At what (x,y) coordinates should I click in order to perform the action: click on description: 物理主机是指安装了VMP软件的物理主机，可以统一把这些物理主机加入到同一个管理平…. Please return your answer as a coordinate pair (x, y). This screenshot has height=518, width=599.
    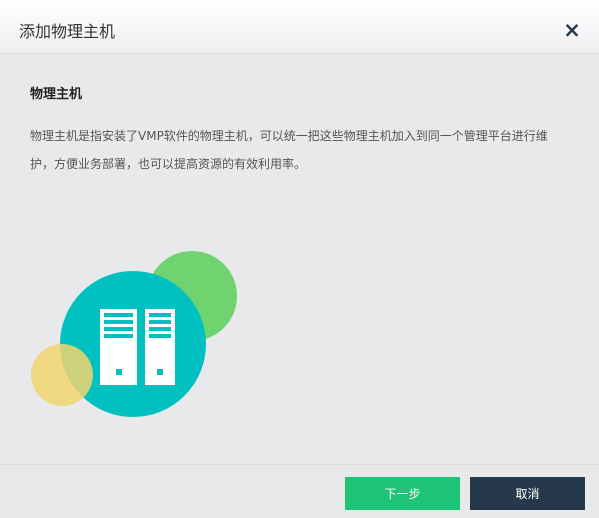
    Looking at the image, I should click on (305, 150).